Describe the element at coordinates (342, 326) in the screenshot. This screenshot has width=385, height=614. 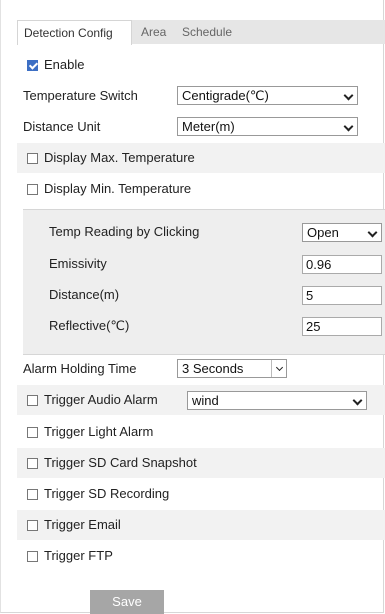
I see `reflective-input: 25` at that location.